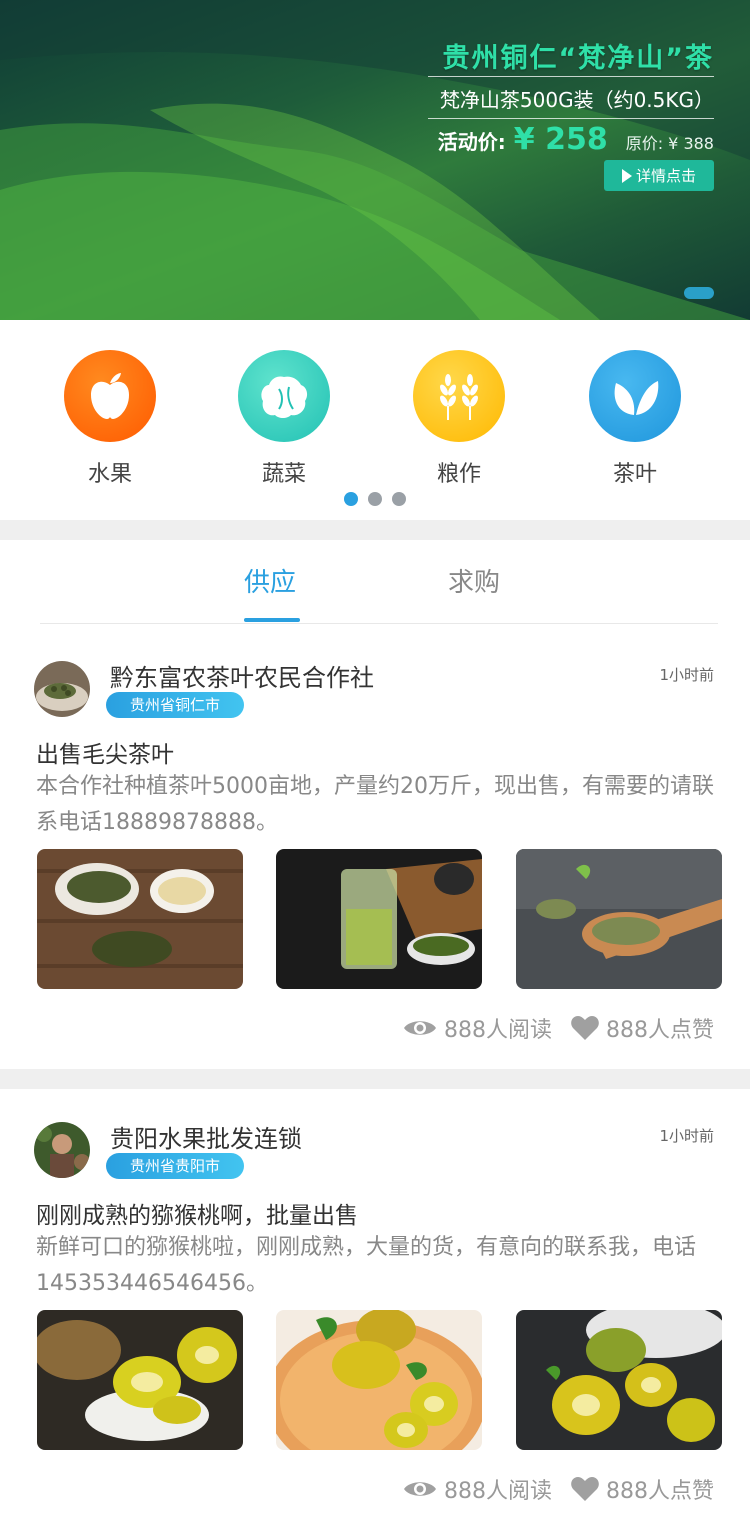 The height and width of the screenshot is (1538, 750). What do you see at coordinates (576, 100) in the screenshot?
I see `banner-subtitle: 梵净山茶500G装（约0.5KG）` at bounding box center [576, 100].